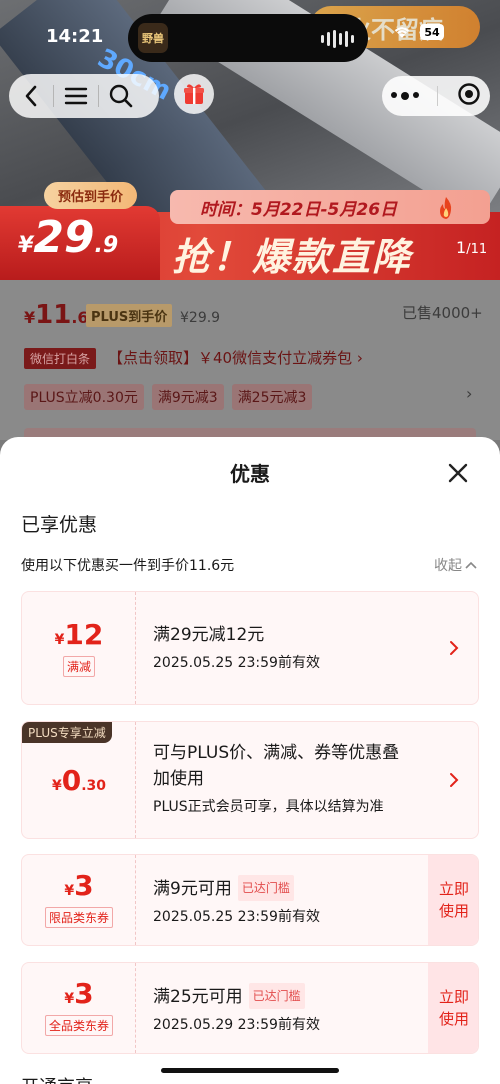 The image size is (500, 1084). I want to click on target-icon, so click(469, 94).